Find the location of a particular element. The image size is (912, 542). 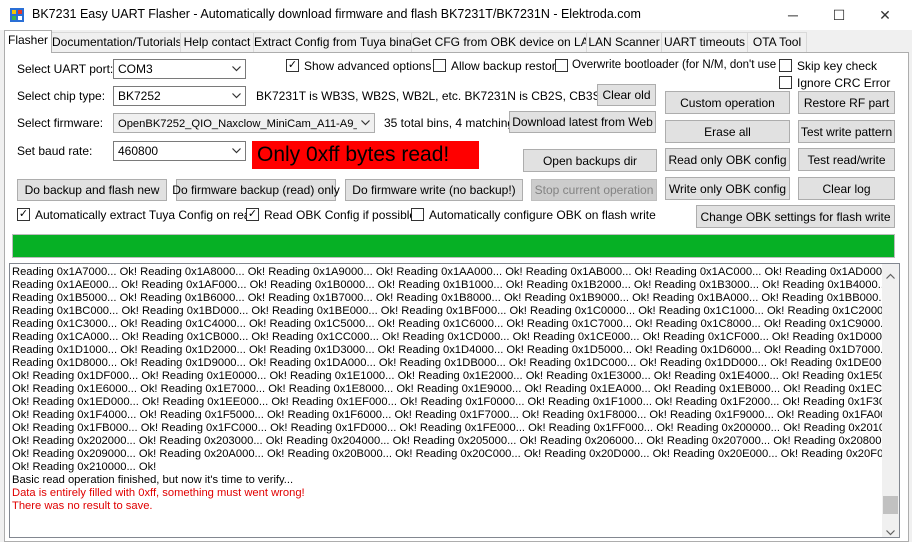

custom-operation-button: Custom operation is located at coordinates (727, 102).